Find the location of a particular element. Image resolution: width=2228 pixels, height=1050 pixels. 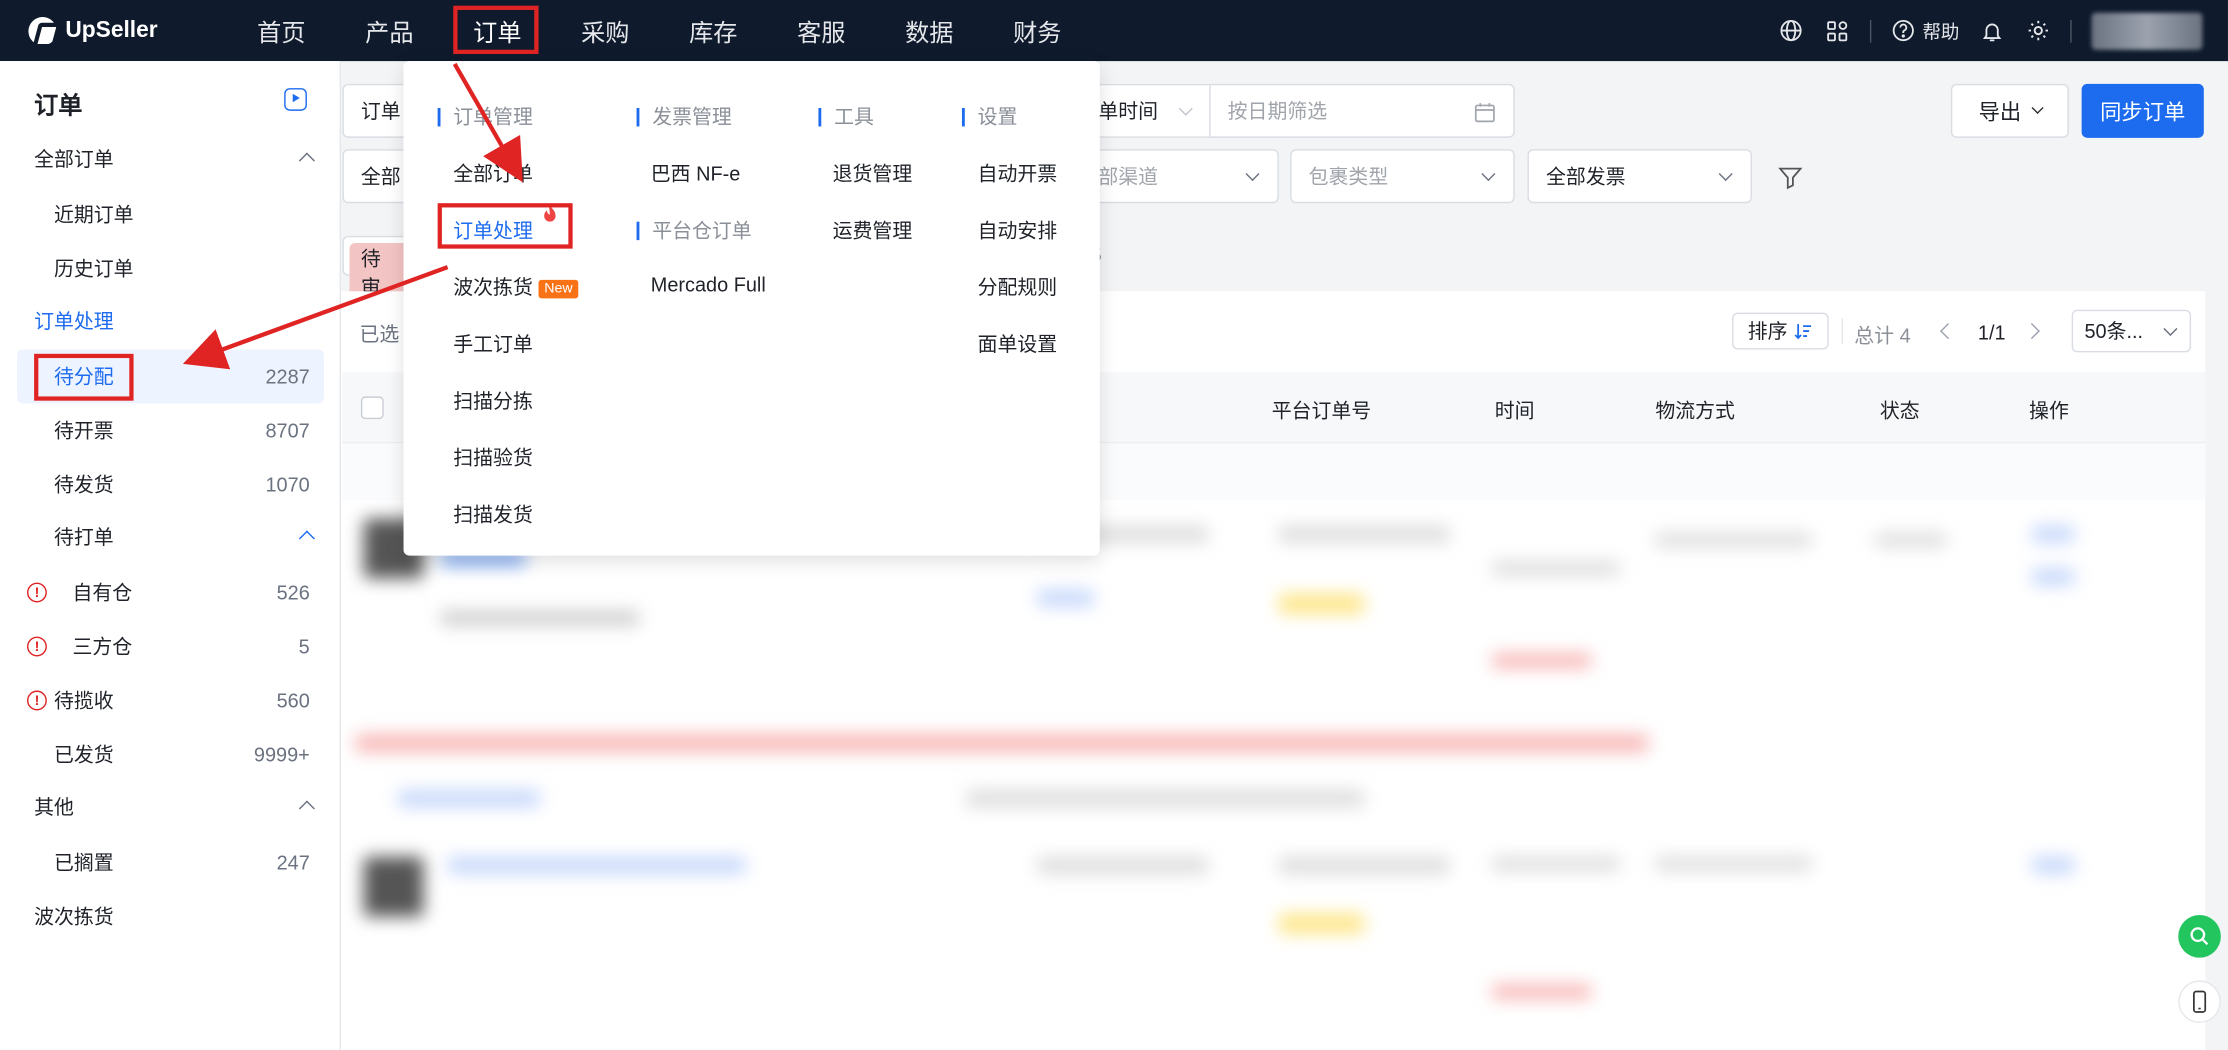

brand-name: UpSeller is located at coordinates (111, 29).